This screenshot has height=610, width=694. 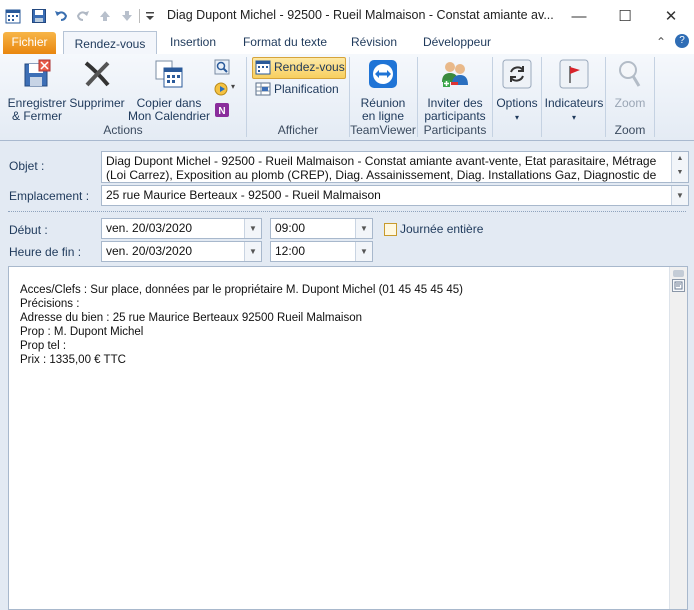 What do you see at coordinates (516, 117) in the screenshot?
I see `options-dropdown-arrow: ▾` at bounding box center [516, 117].